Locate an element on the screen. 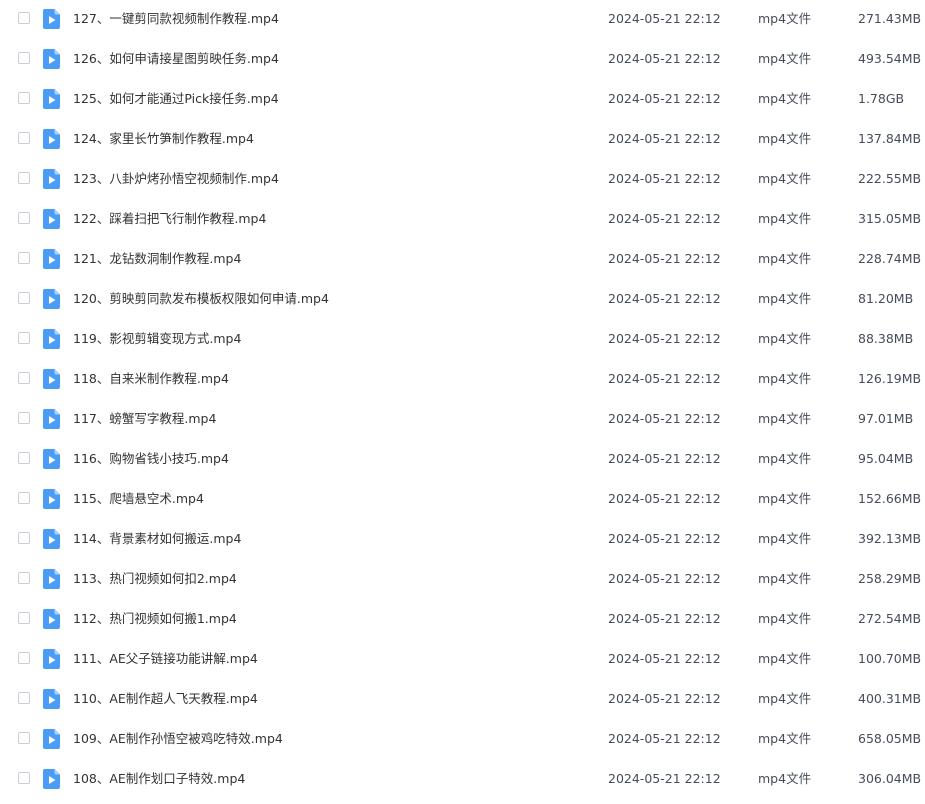 The width and height of the screenshot is (925, 804). file-size: 137.84MB is located at coordinates (890, 138).